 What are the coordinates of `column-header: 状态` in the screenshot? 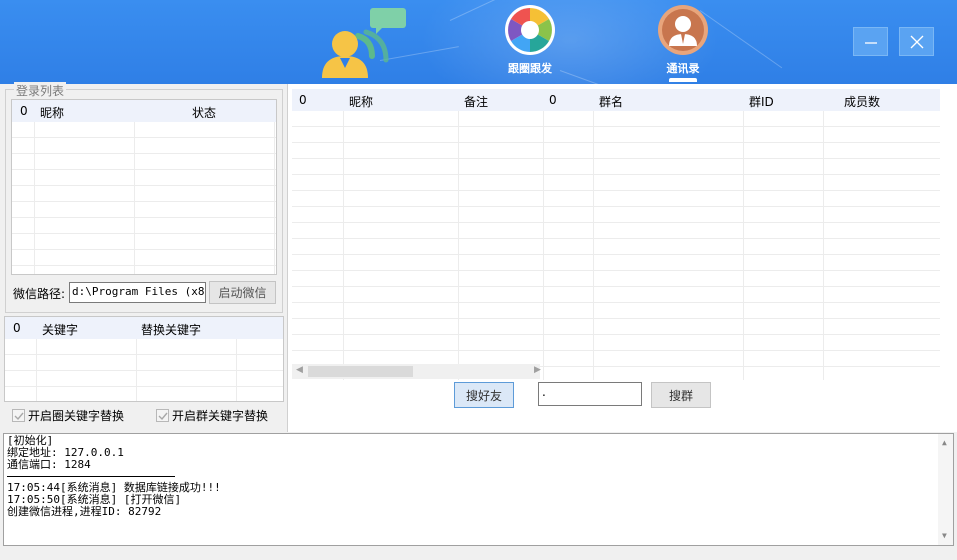 It's located at (204, 112).